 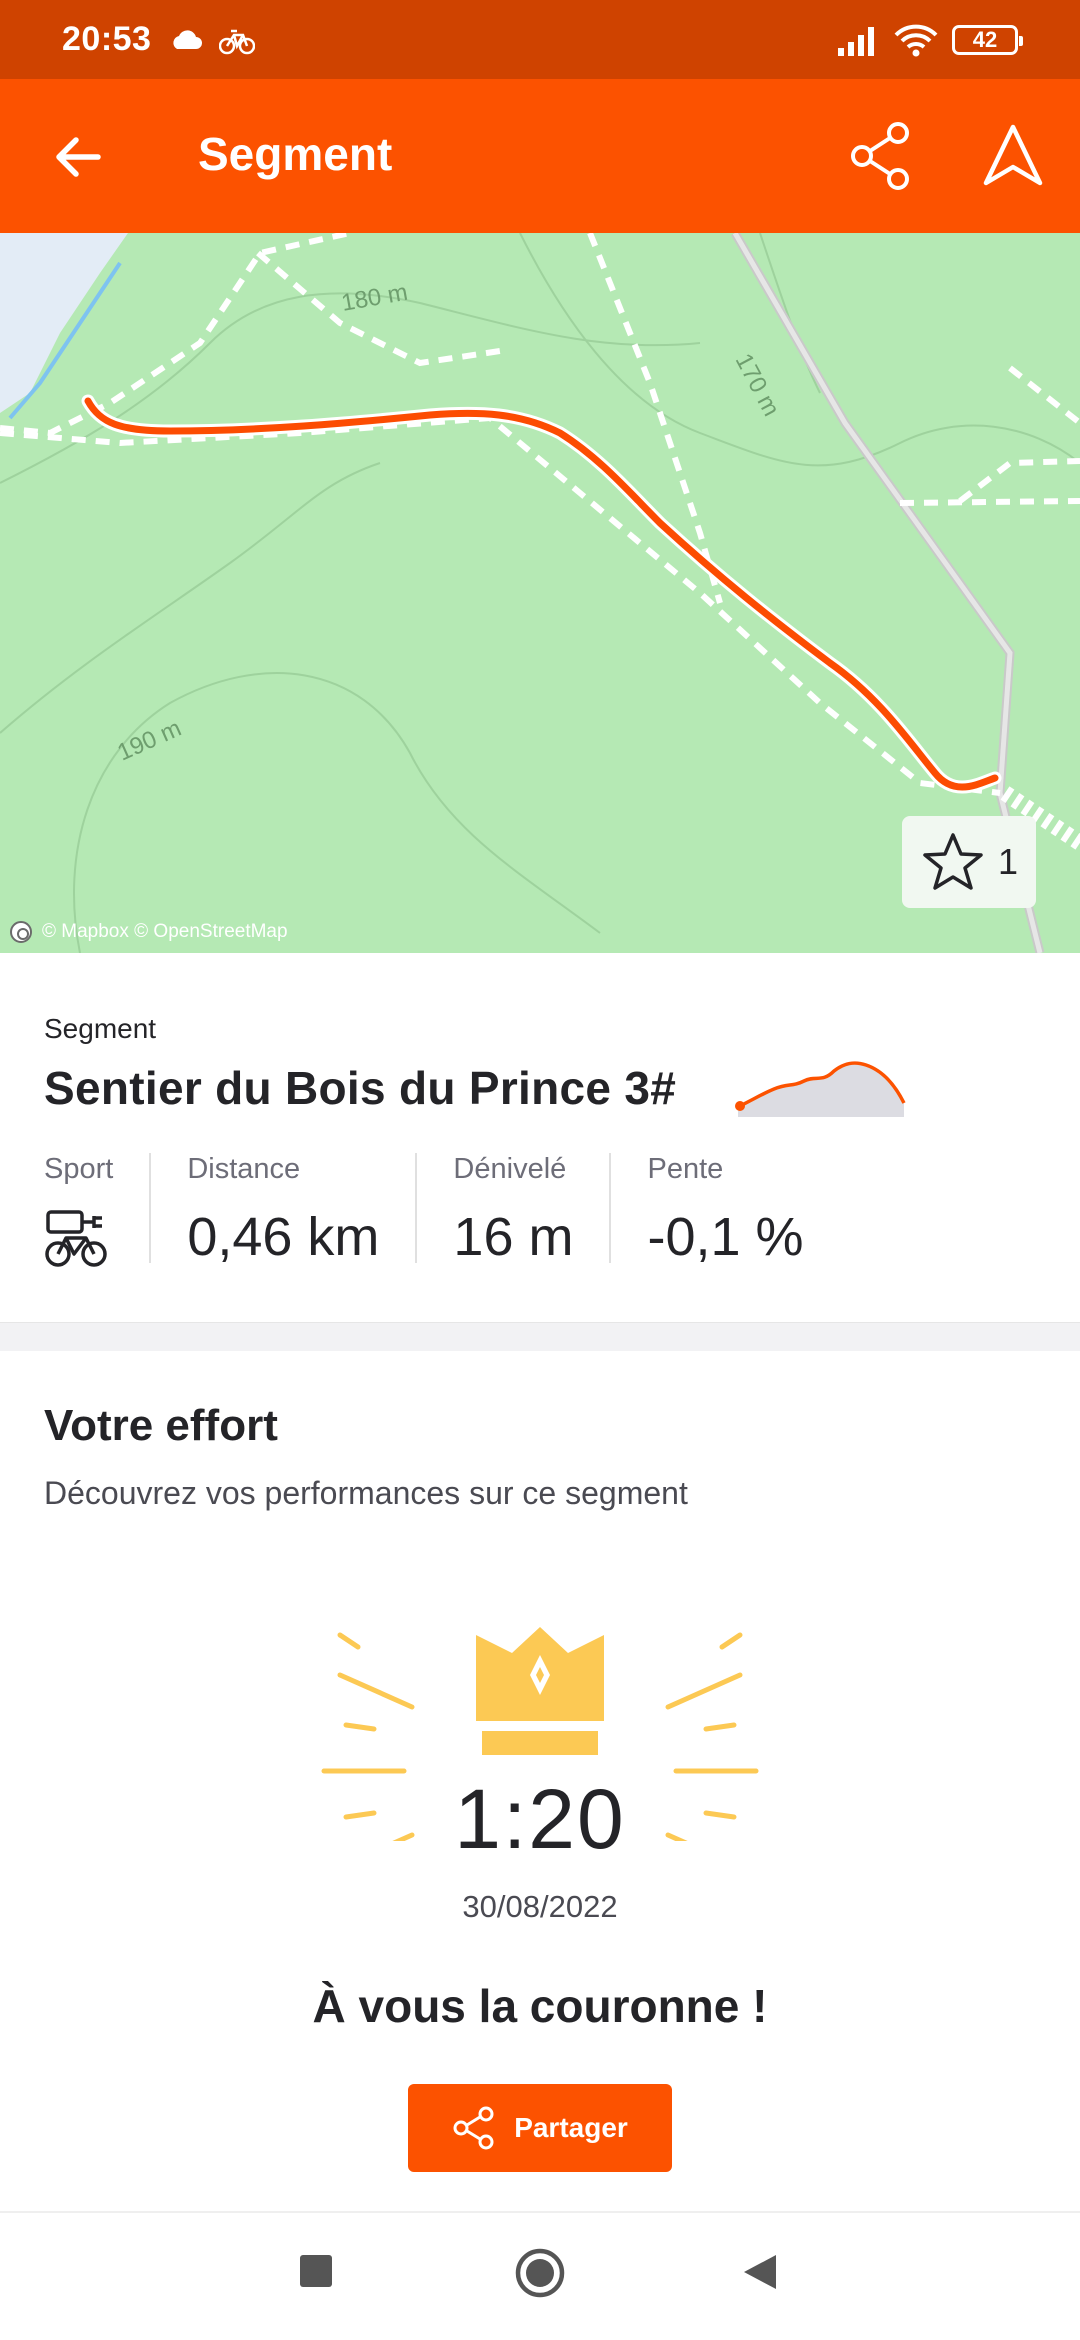 I want to click on stat-label: Sport, so click(x=79, y=1169).